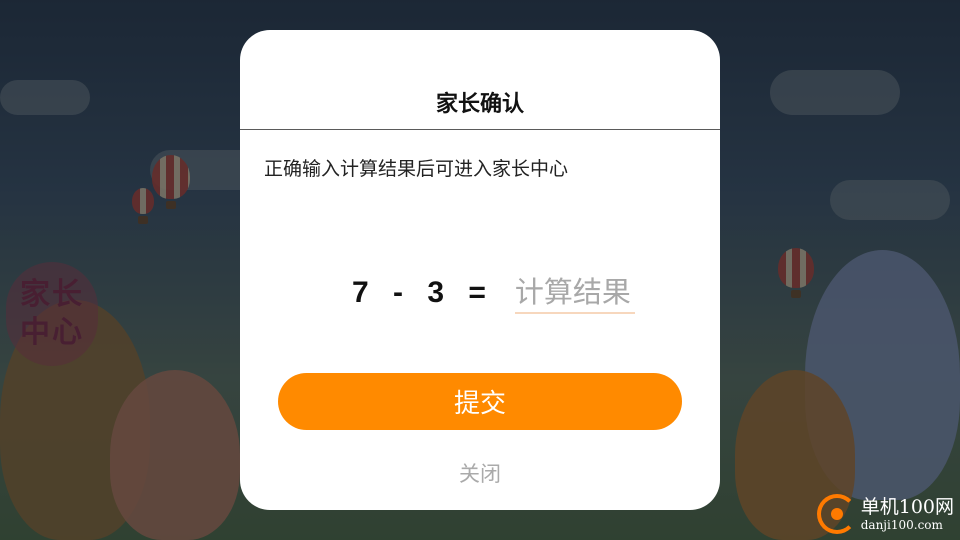 The width and height of the screenshot is (960, 540). Describe the element at coordinates (907, 507) in the screenshot. I see `watermark-name: 单机100网` at that location.